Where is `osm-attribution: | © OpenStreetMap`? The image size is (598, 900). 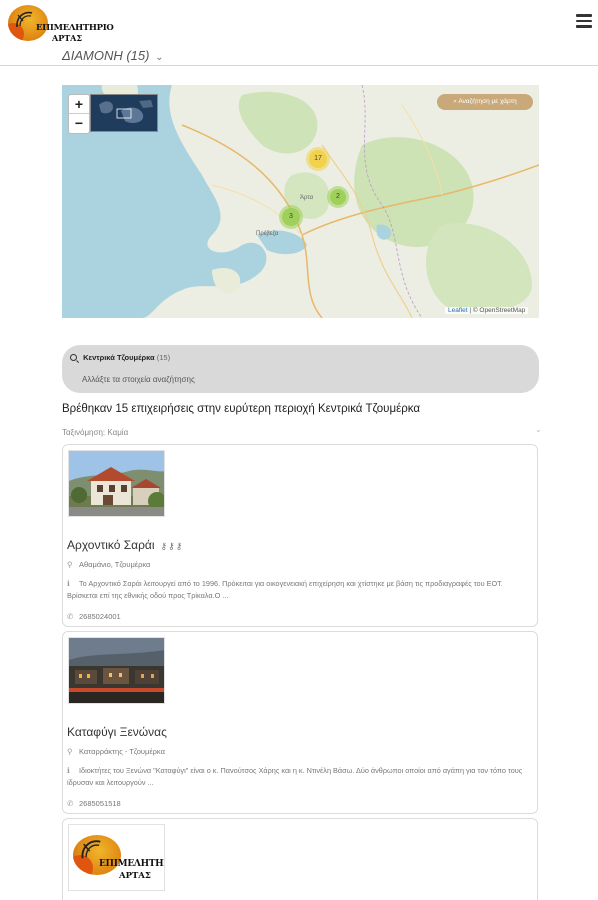 osm-attribution: | © OpenStreetMap is located at coordinates (497, 310).